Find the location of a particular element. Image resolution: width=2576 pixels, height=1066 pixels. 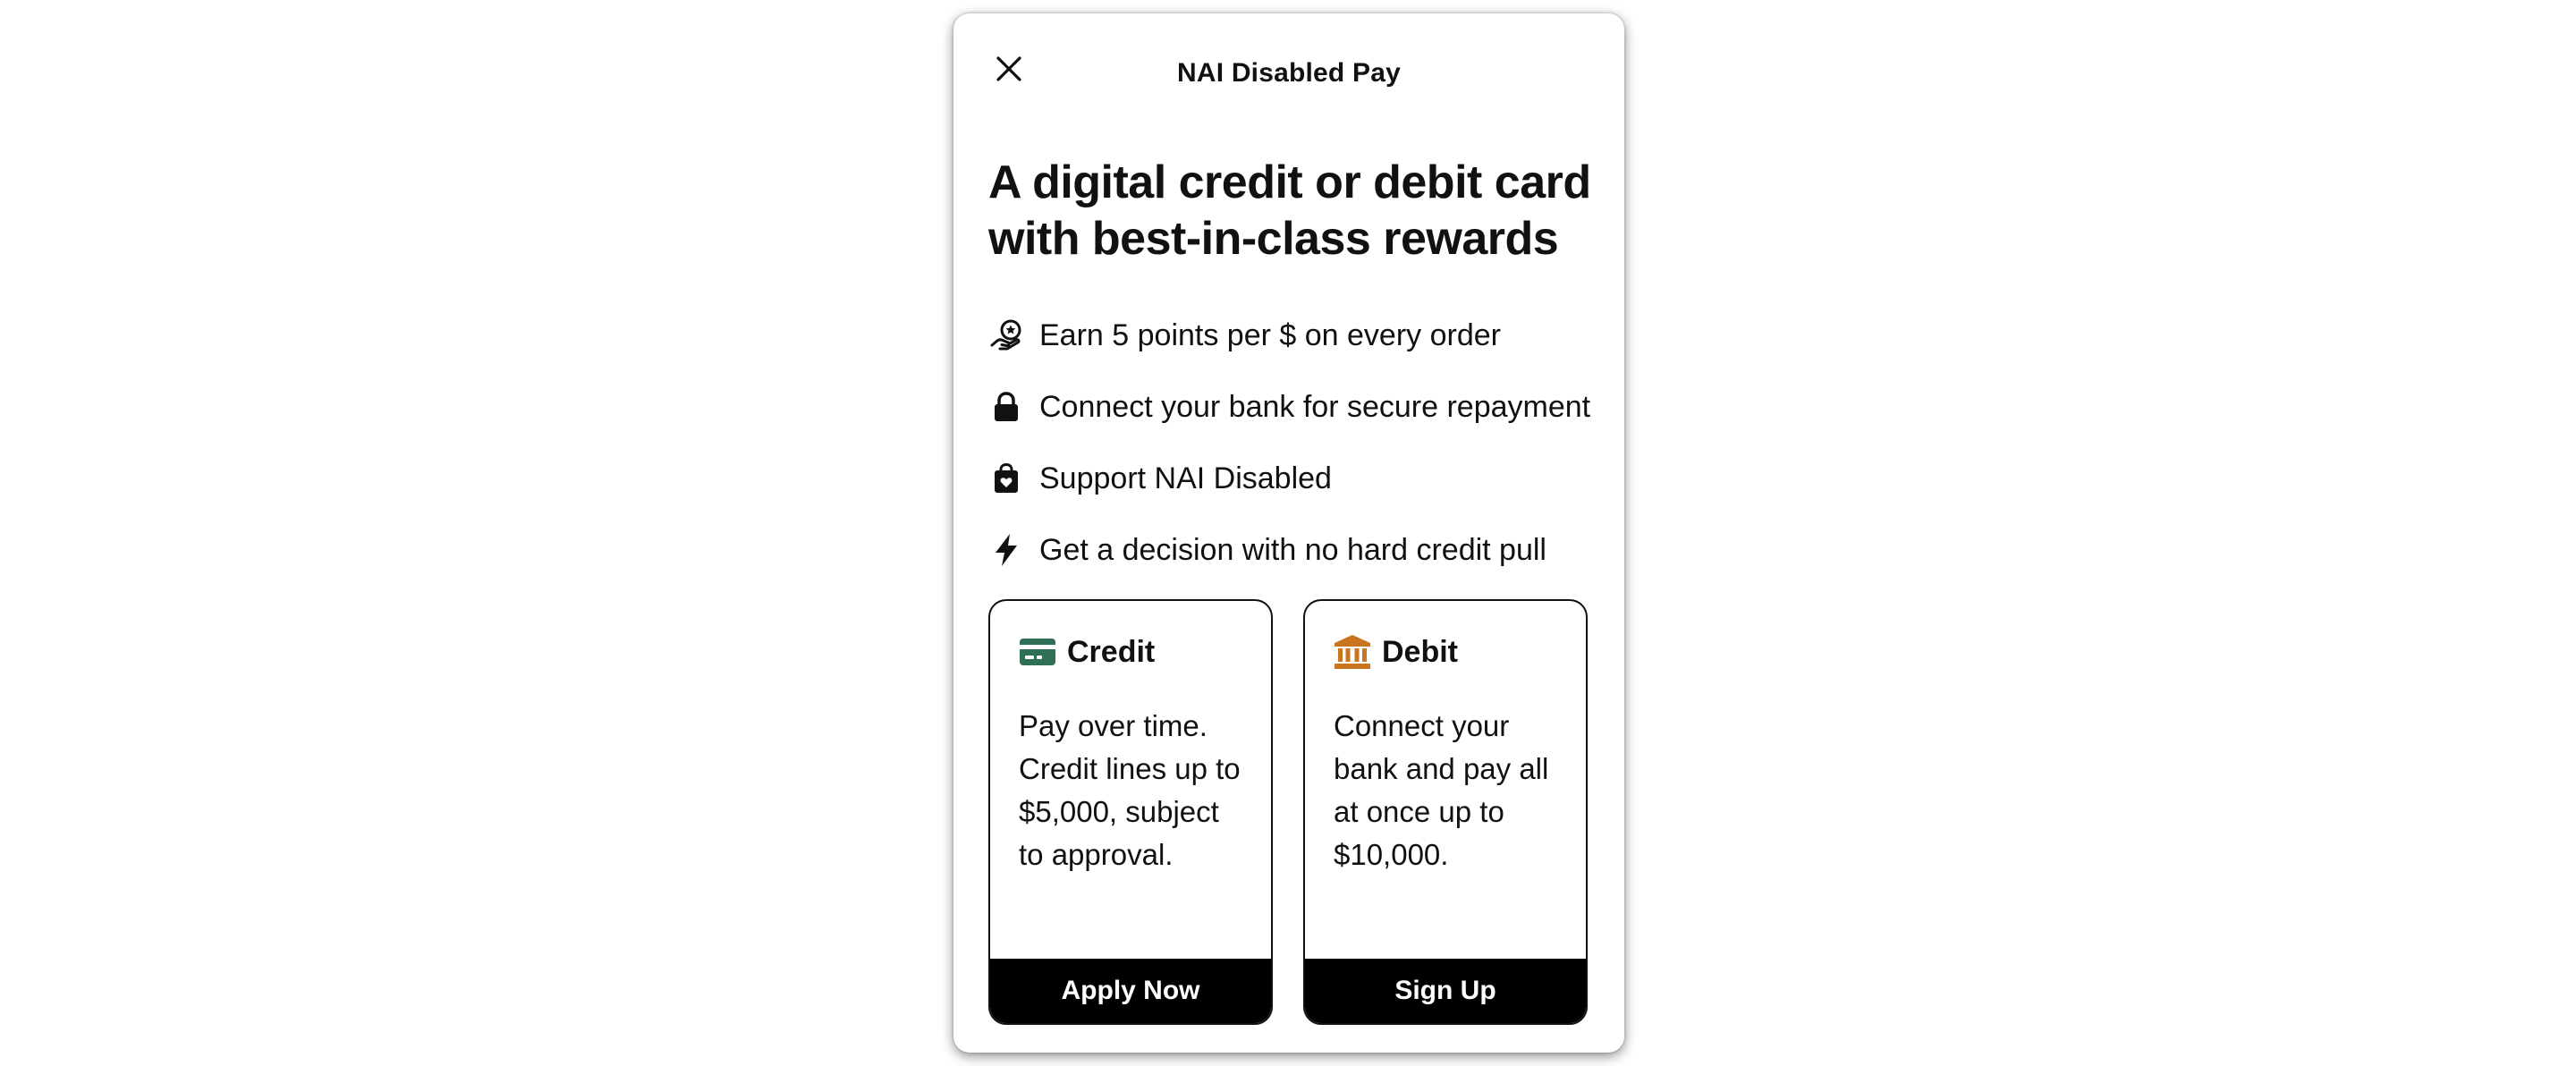

feature-item: Connect your bank for secure repayment is located at coordinates (1297, 407).